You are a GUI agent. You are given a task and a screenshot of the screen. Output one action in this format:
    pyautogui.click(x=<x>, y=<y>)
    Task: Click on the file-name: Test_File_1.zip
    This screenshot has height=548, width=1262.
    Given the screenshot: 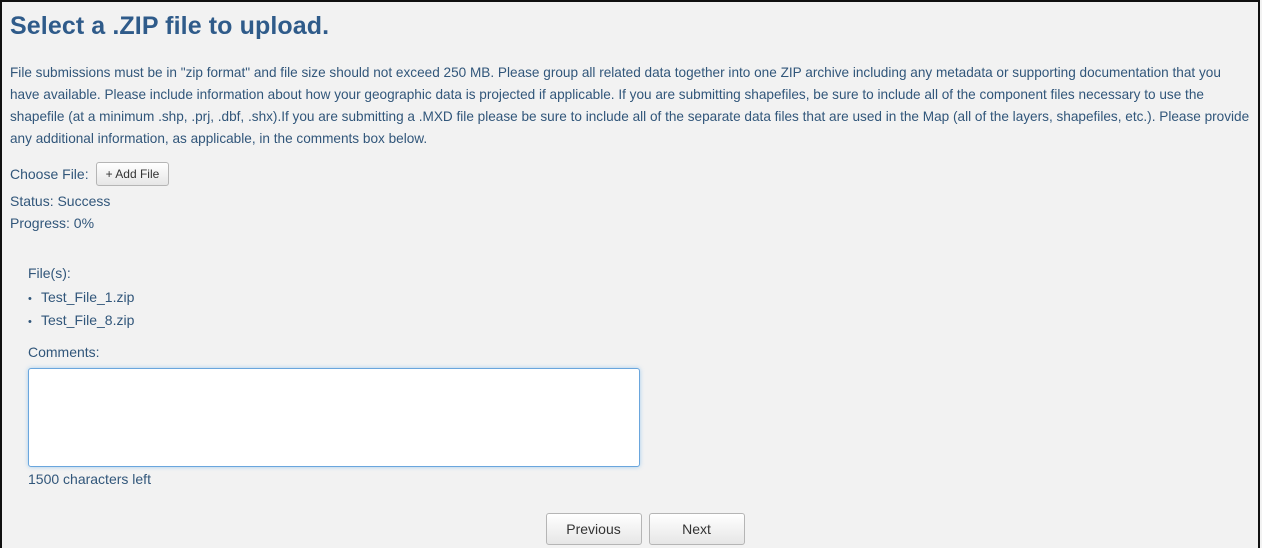 What is the action you would take?
    pyautogui.click(x=88, y=297)
    